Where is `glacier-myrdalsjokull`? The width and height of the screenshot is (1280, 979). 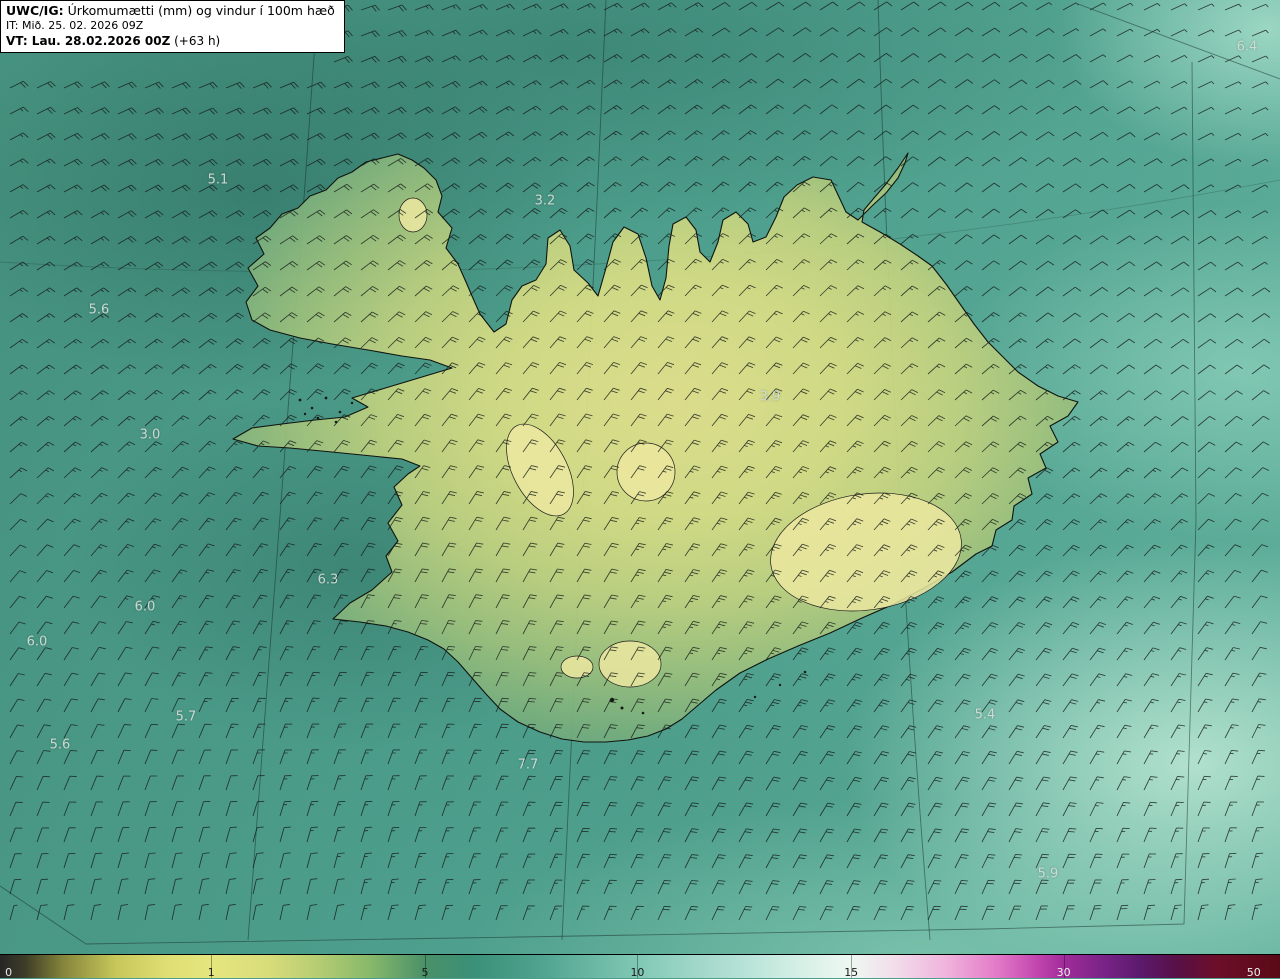
glacier-myrdalsjokull is located at coordinates (630, 664).